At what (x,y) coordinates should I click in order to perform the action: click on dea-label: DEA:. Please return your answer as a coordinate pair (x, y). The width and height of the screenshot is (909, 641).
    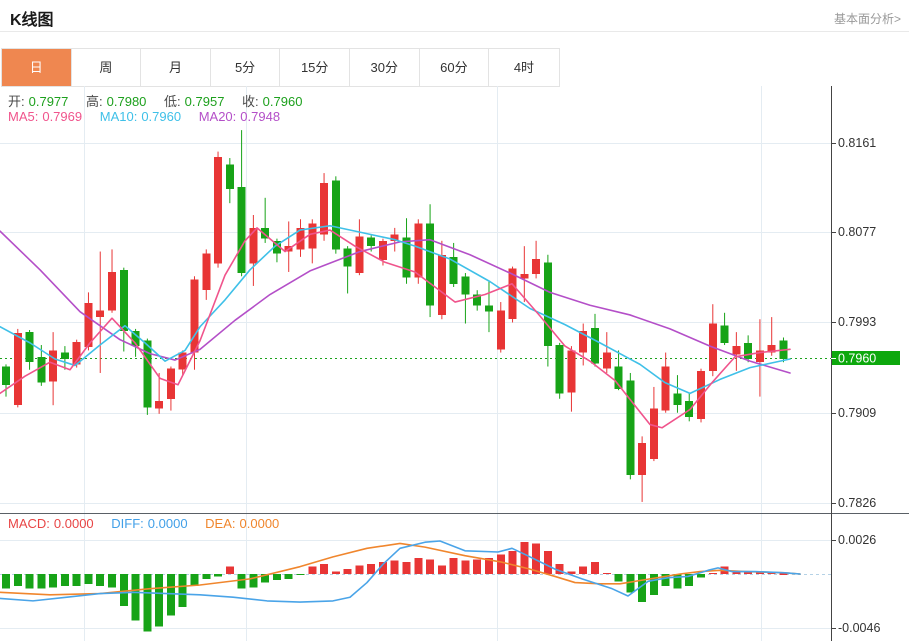
    Looking at the image, I should click on (220, 523).